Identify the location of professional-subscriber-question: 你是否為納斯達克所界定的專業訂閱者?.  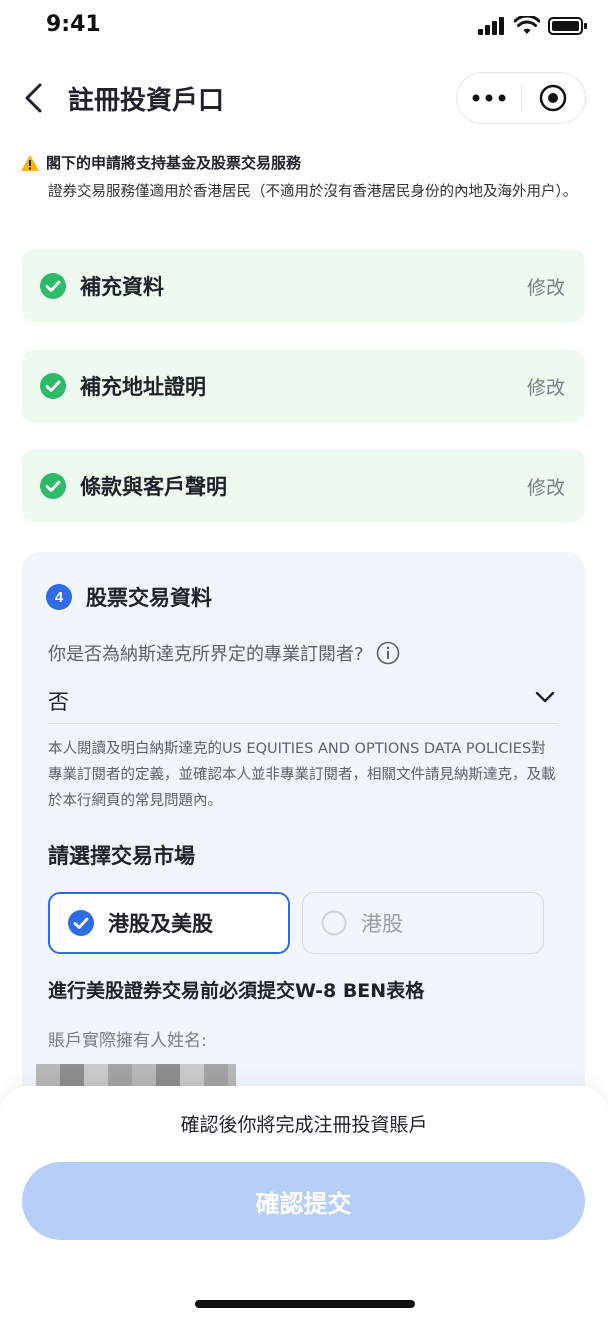
(224, 653).